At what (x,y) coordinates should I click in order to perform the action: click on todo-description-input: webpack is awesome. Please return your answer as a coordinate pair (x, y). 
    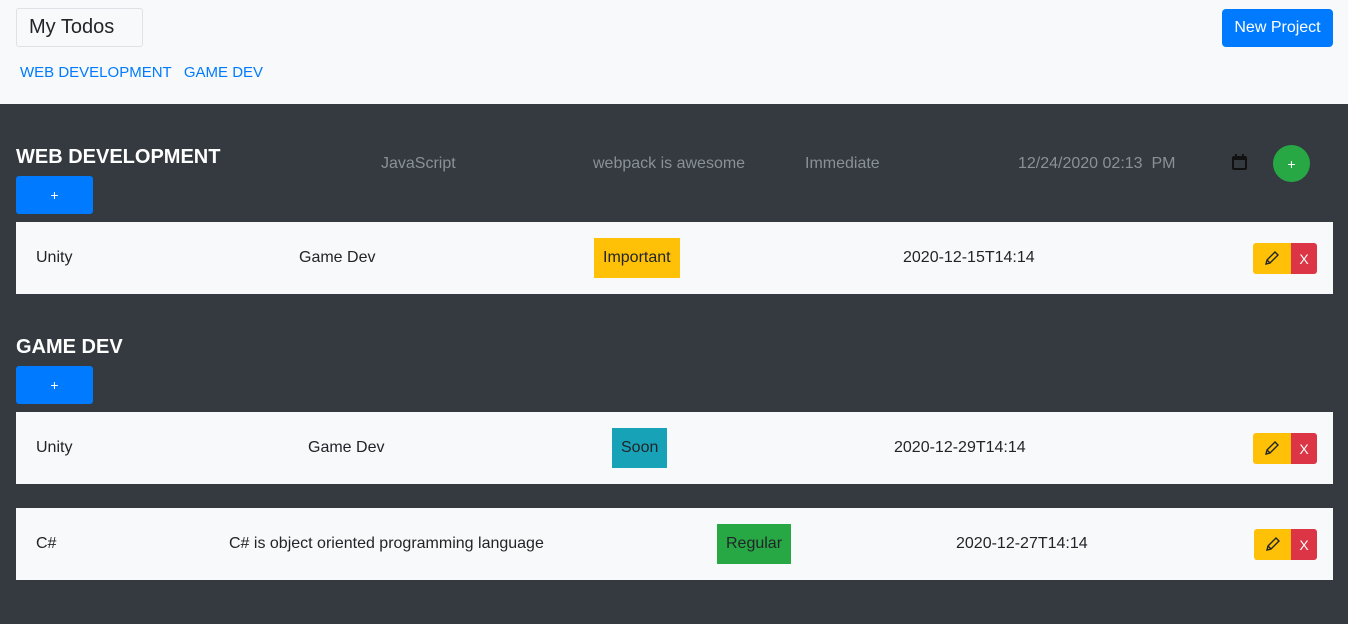
    Looking at the image, I should click on (669, 164).